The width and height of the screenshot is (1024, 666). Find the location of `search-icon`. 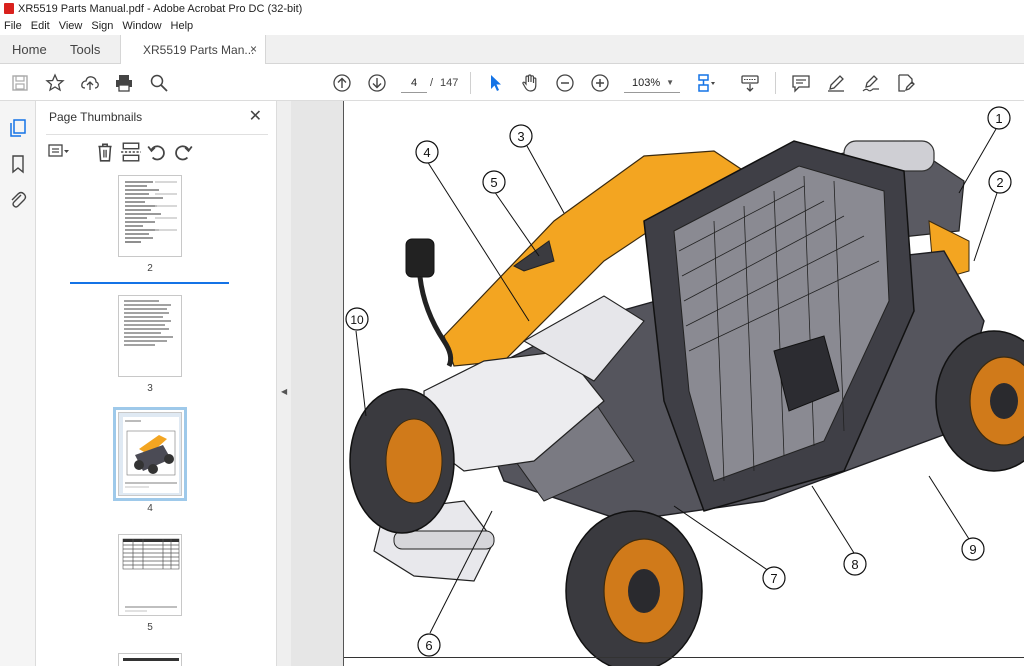

search-icon is located at coordinates (159, 83).